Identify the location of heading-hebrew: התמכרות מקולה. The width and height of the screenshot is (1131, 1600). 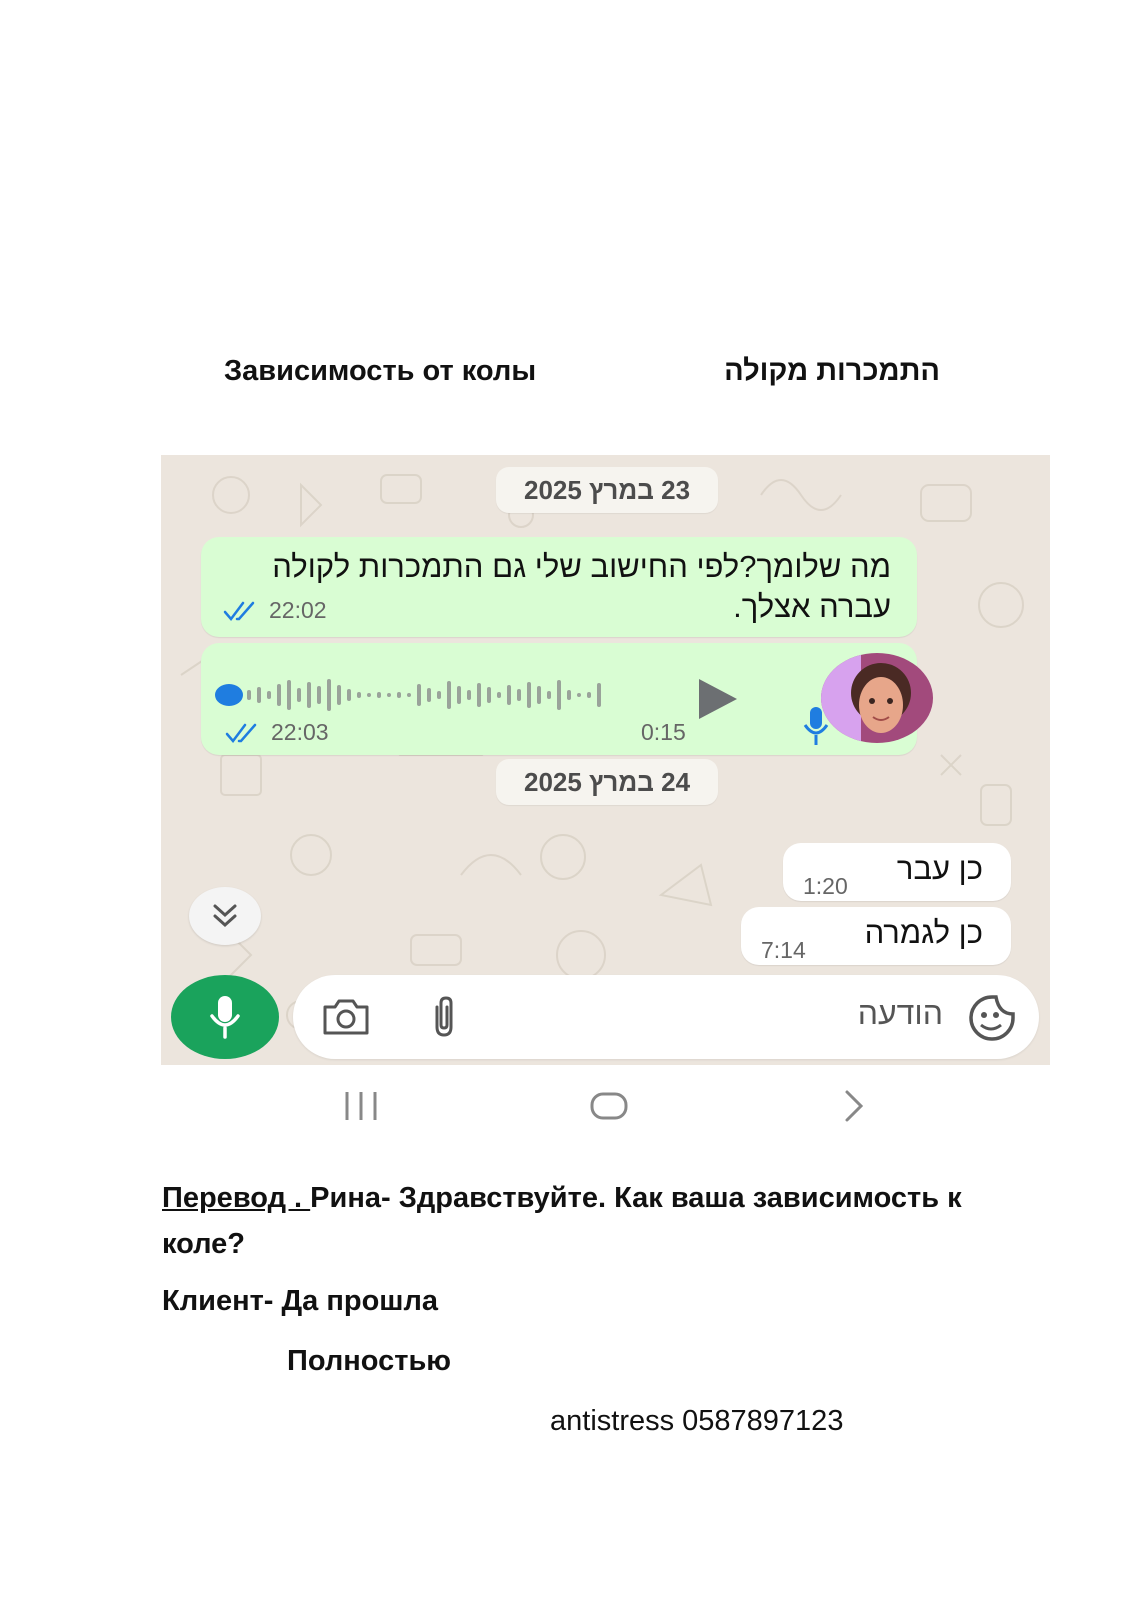
(832, 371).